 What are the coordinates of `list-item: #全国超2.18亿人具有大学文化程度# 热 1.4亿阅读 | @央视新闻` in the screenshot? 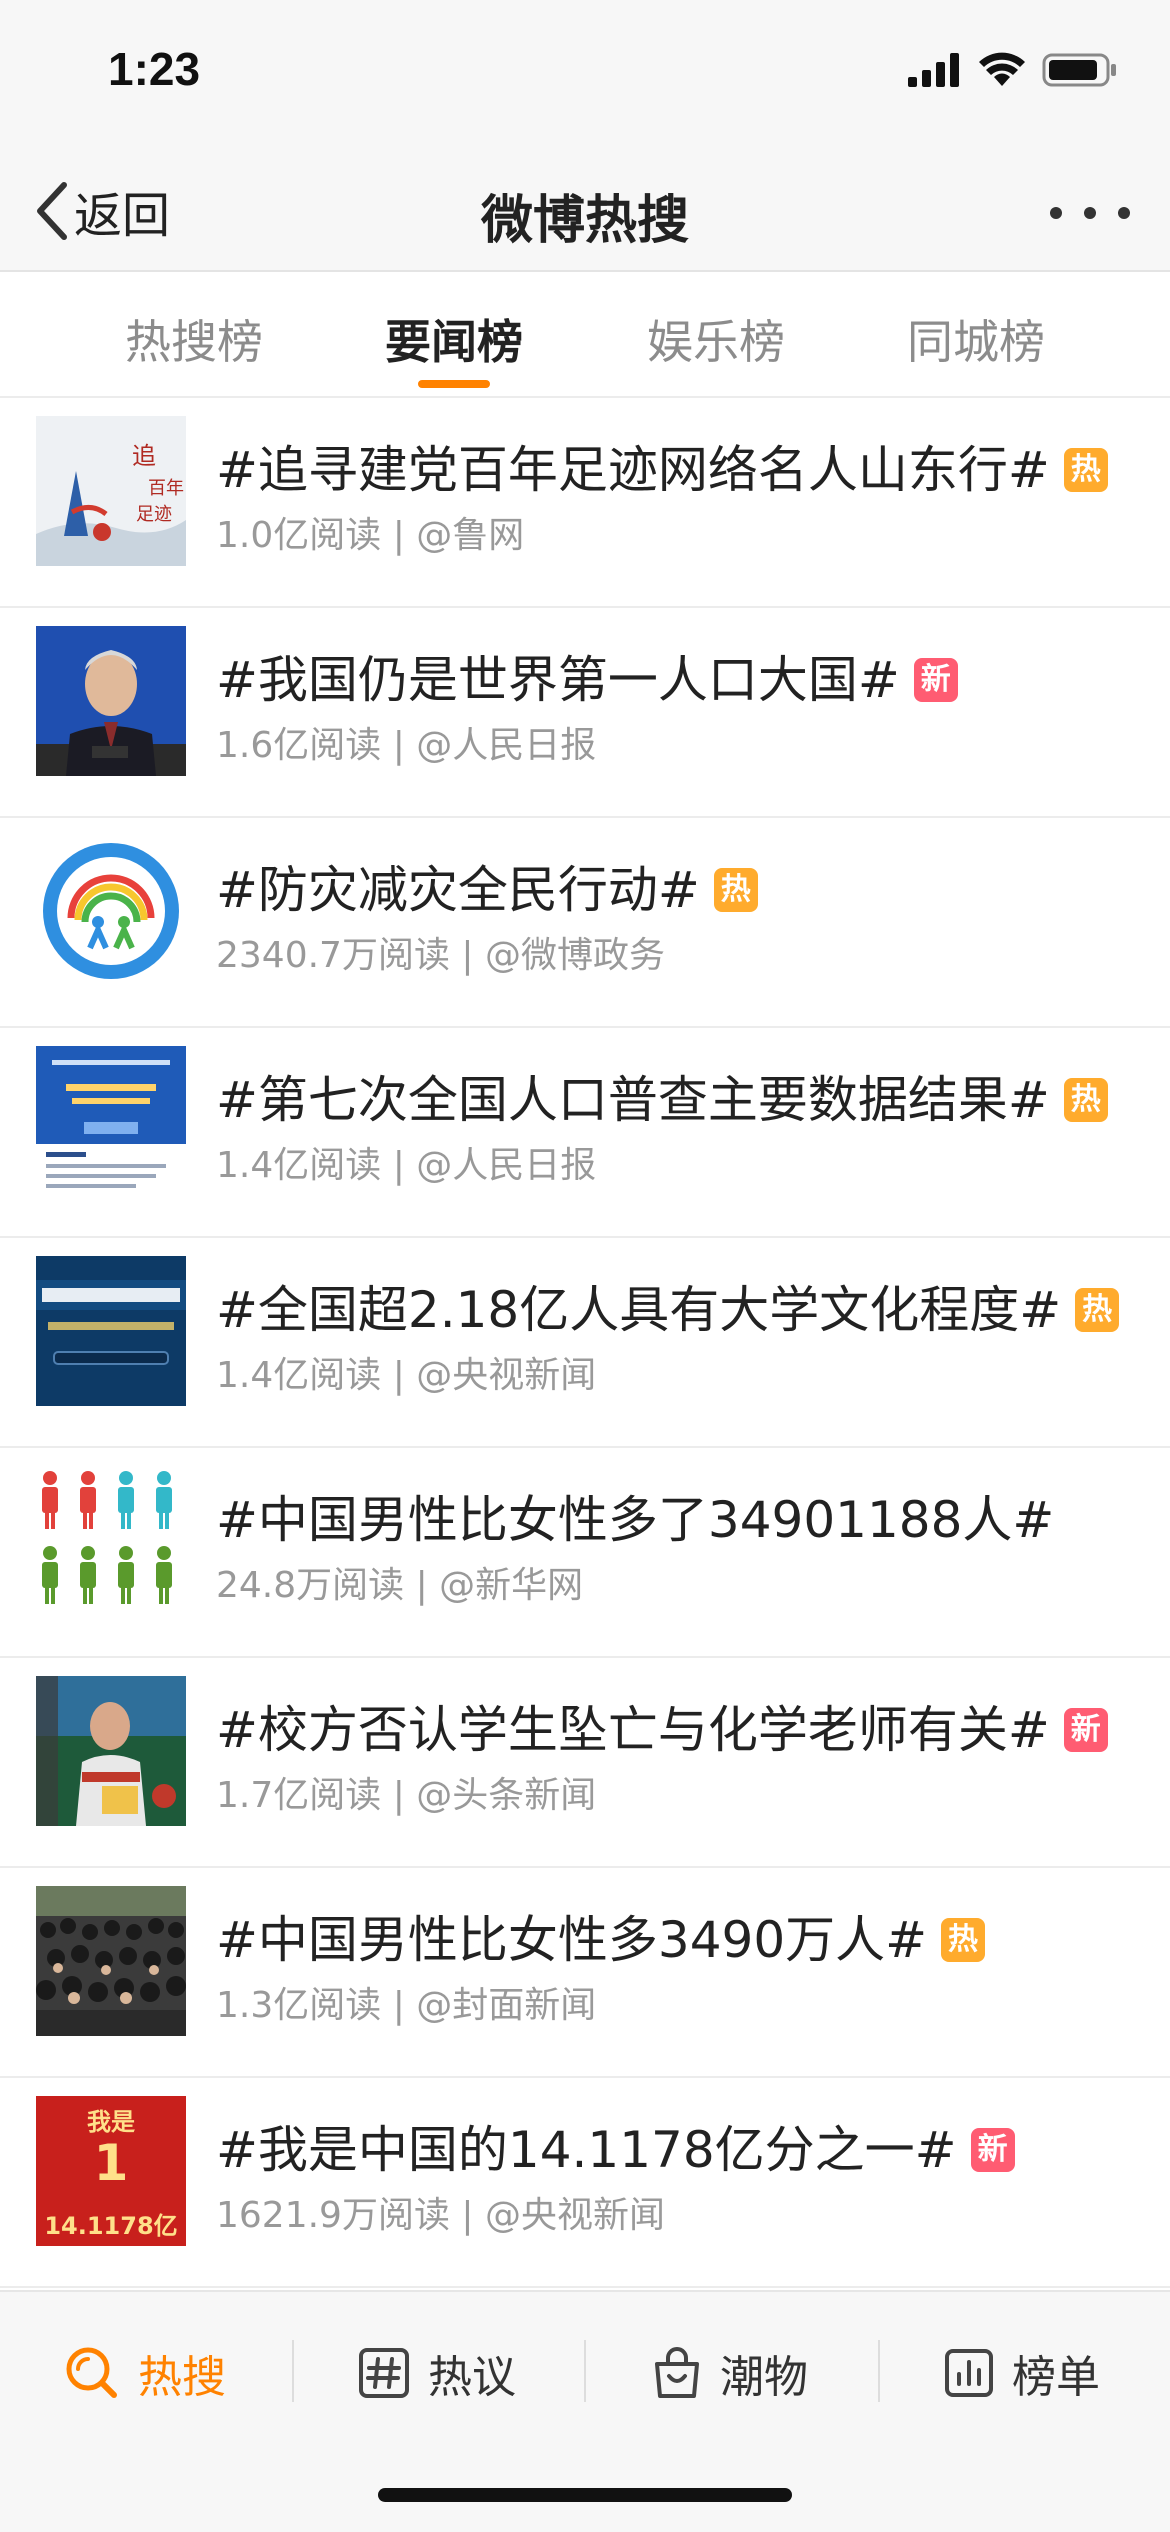 It's located at (585, 1343).